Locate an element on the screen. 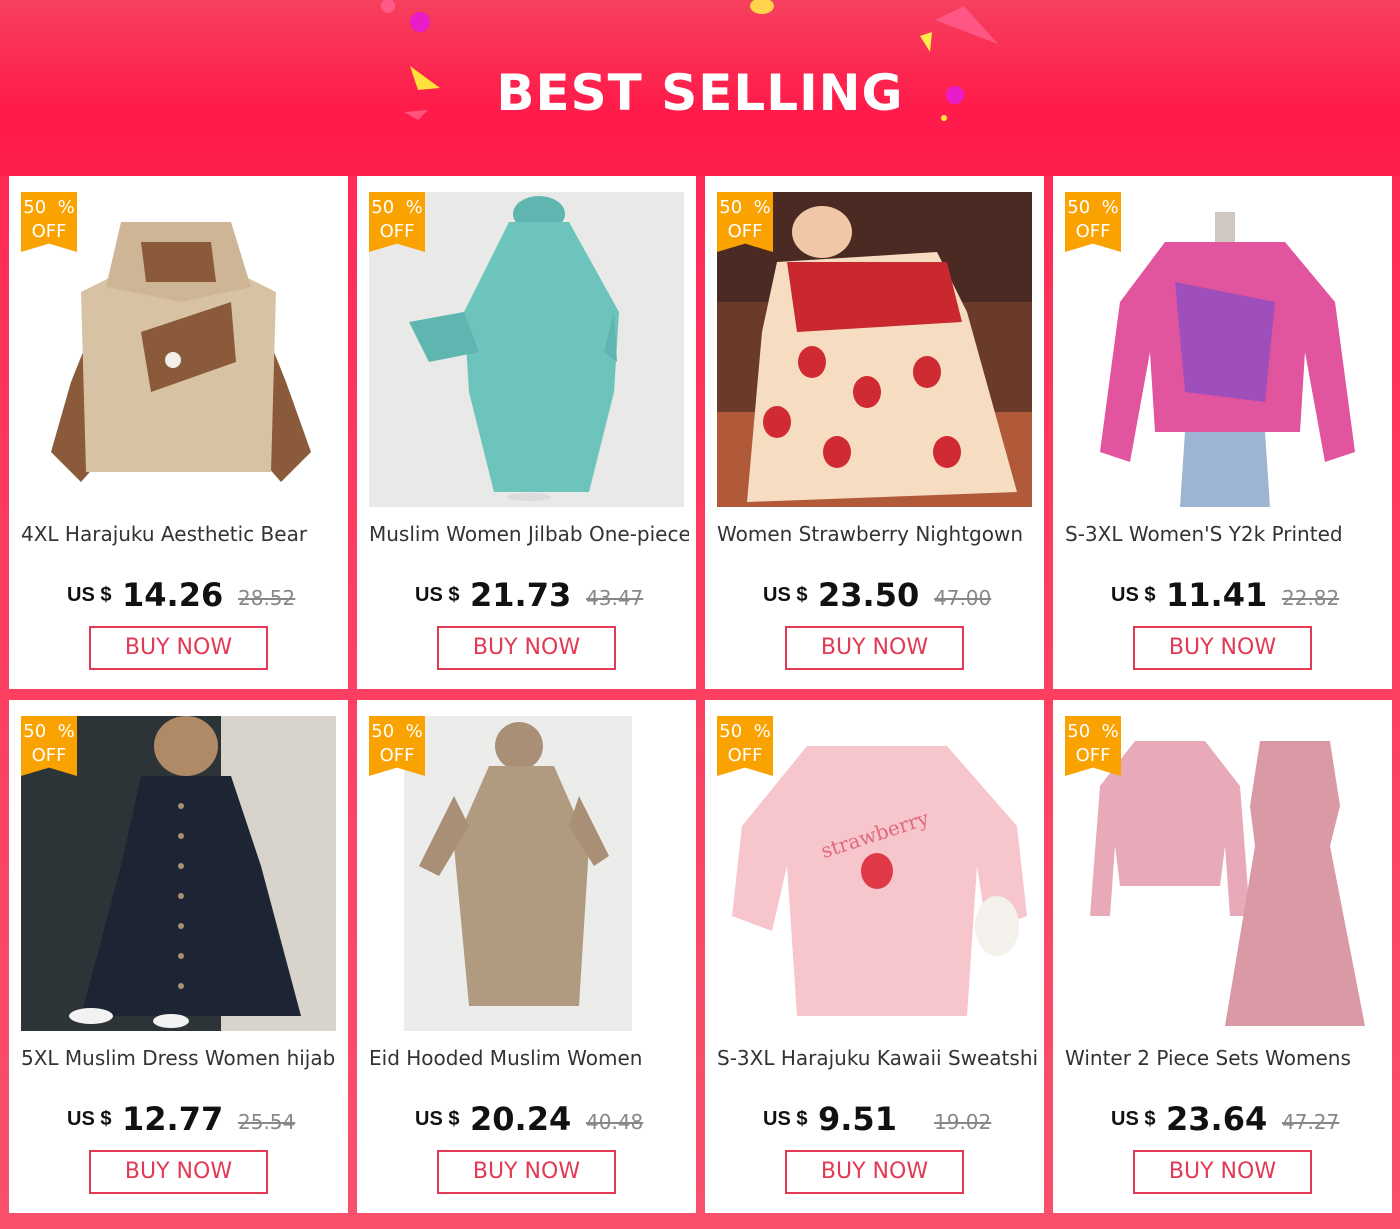 The image size is (1400, 1229). original-price: 43.47 is located at coordinates (615, 598).